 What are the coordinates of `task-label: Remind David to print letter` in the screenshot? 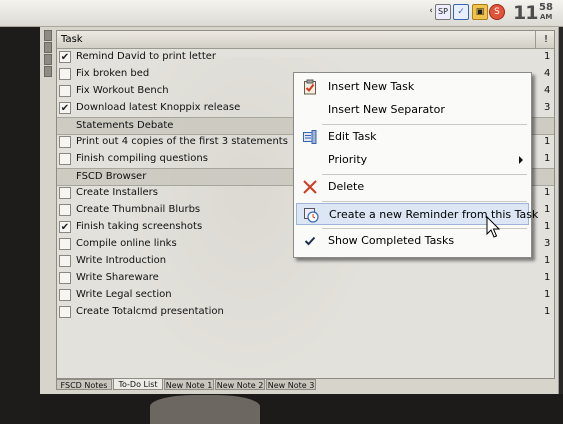 It's located at (146, 56).